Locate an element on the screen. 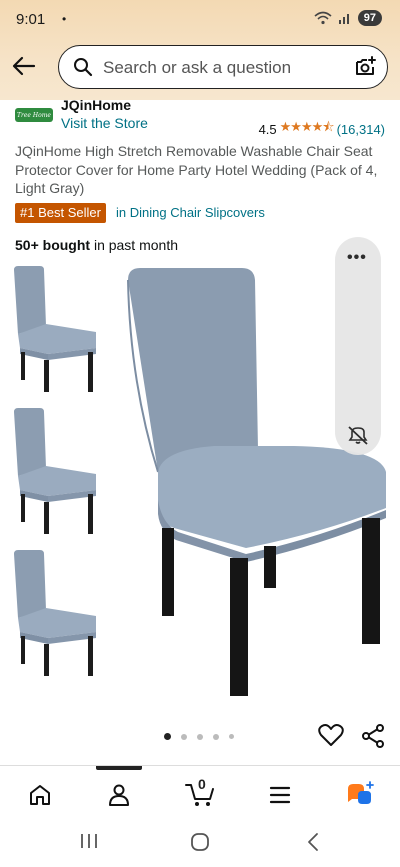 The width and height of the screenshot is (400, 867). search-placeholder: Search or ask a question is located at coordinates (197, 67).